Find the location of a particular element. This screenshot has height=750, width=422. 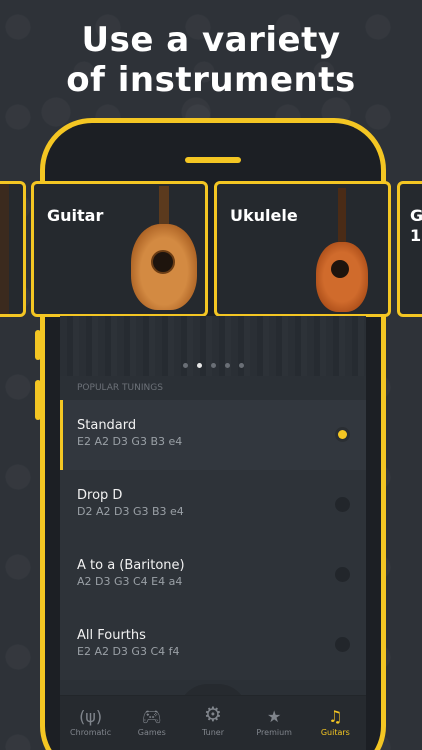

headline-line-1: Use a variety is located at coordinates (211, 40).